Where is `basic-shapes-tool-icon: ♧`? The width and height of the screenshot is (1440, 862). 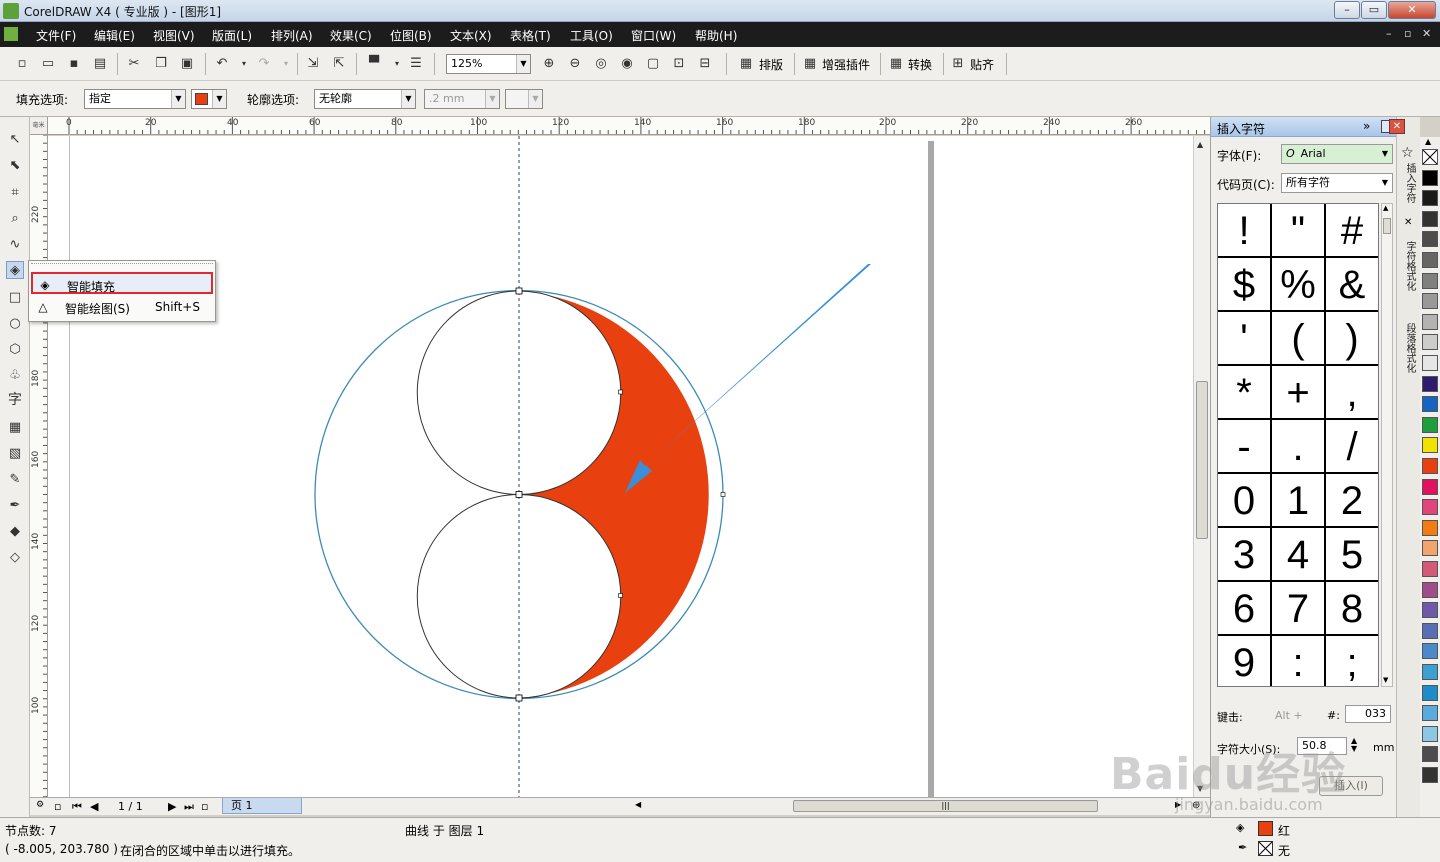 basic-shapes-tool-icon: ♧ is located at coordinates (15, 376).